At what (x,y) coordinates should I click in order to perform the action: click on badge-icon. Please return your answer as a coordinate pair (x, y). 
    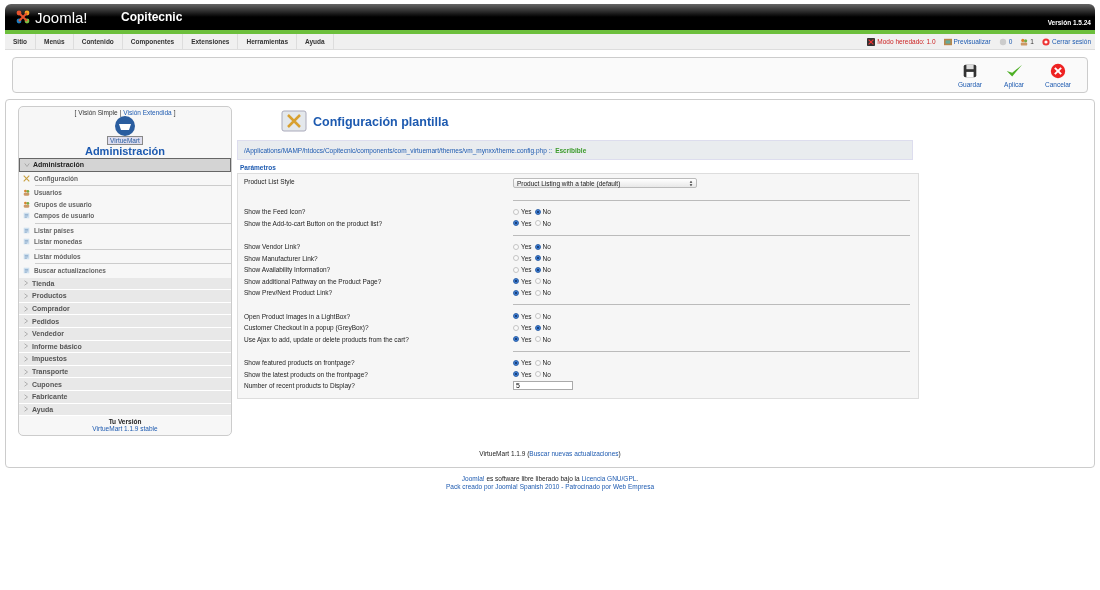
    Looking at the image, I should click on (871, 41).